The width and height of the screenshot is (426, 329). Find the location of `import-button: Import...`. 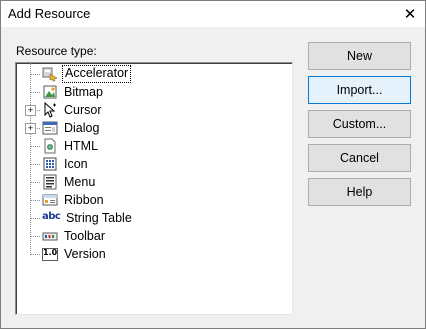

import-button: Import... is located at coordinates (359, 90).